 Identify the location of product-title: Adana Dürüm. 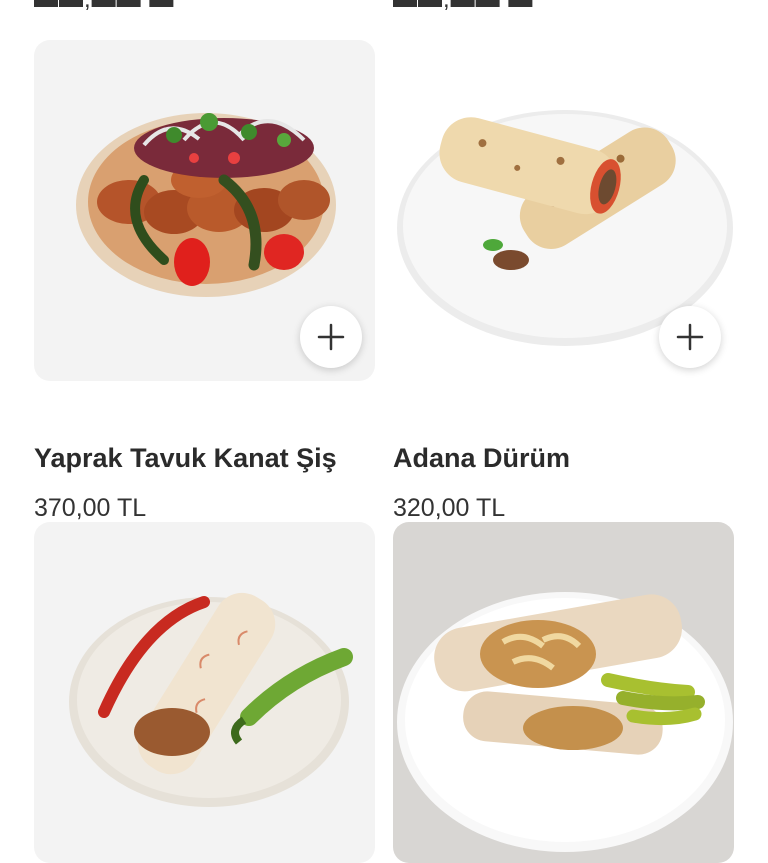
(481, 458).